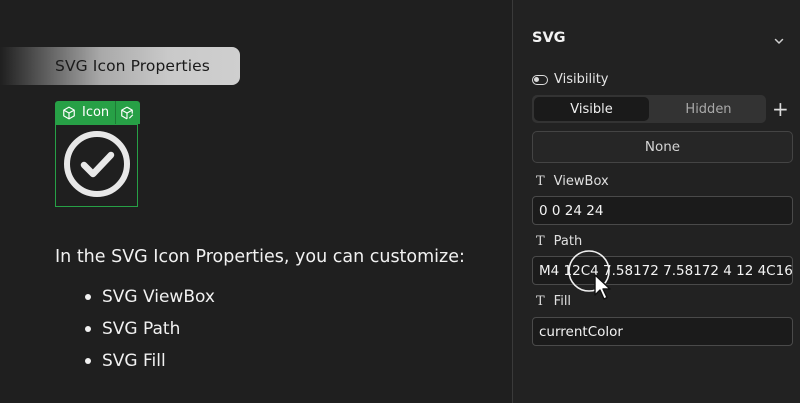 The image size is (800, 403). Describe the element at coordinates (780, 109) in the screenshot. I see `plus-icon: +` at that location.